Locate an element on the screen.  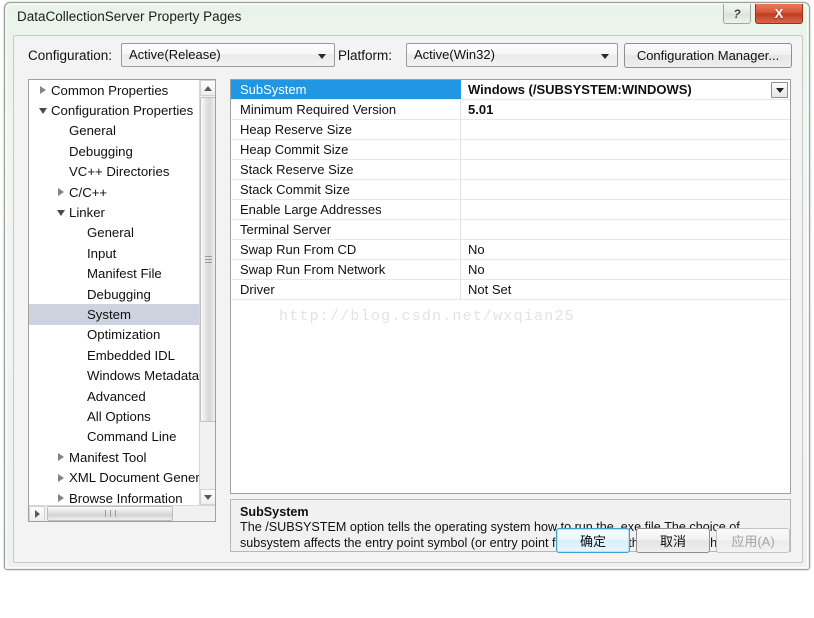
tree-item-input: Input is located at coordinates (114, 253).